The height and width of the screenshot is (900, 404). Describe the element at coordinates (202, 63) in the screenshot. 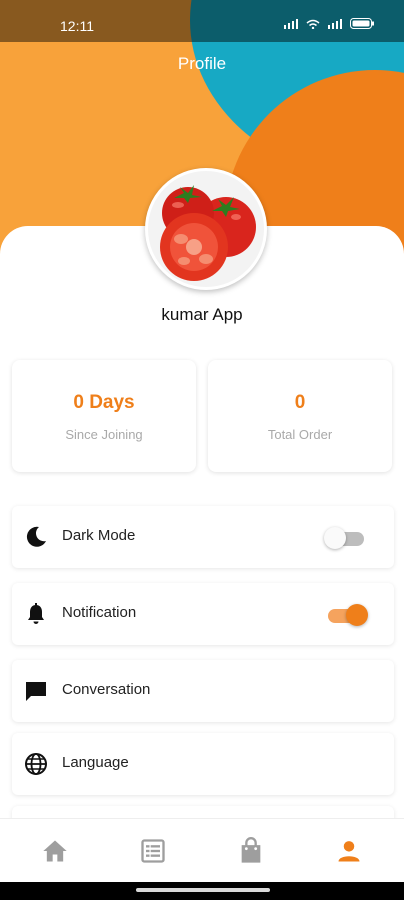

I see `page-title: Profile` at that location.